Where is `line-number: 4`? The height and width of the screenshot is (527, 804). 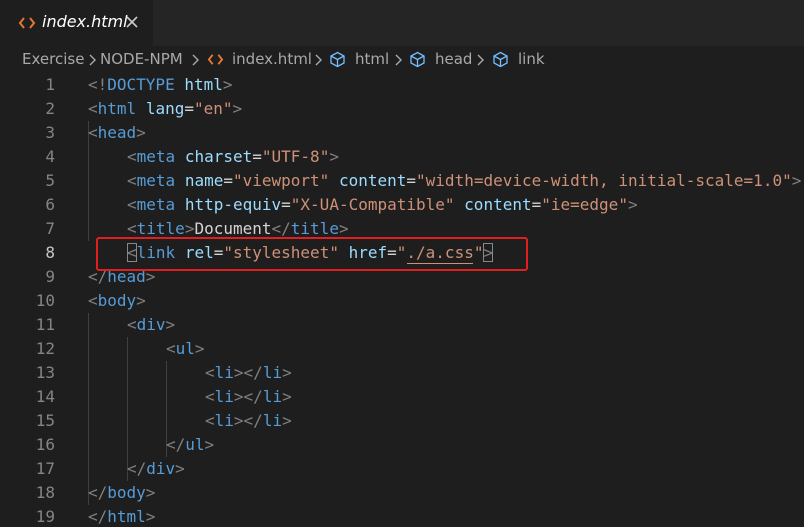 line-number: 4 is located at coordinates (50, 156).